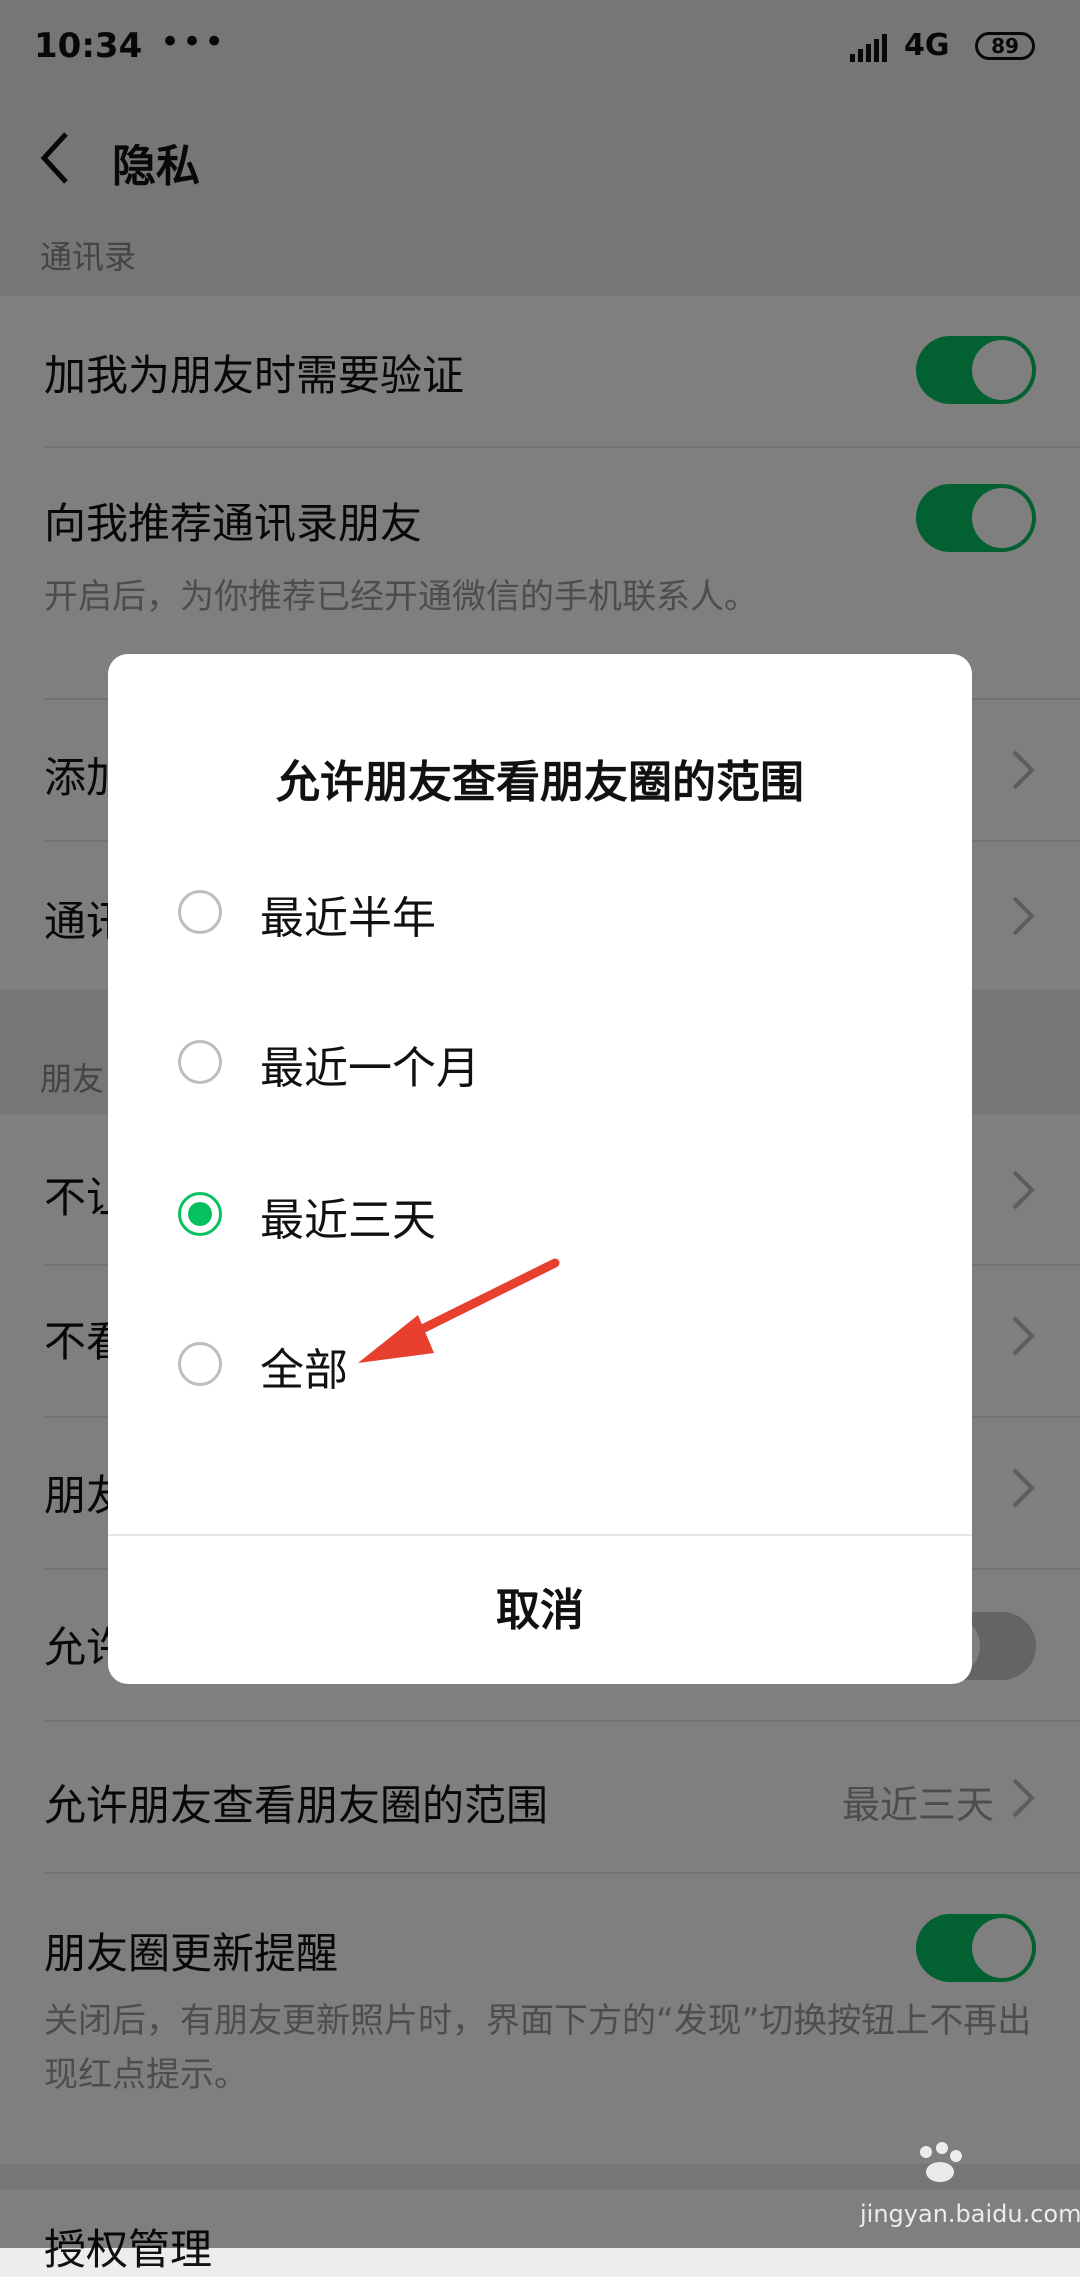 The height and width of the screenshot is (2277, 1080). Describe the element at coordinates (970, 2214) in the screenshot. I see `watermark-site: jingyan.baidu.com` at that location.